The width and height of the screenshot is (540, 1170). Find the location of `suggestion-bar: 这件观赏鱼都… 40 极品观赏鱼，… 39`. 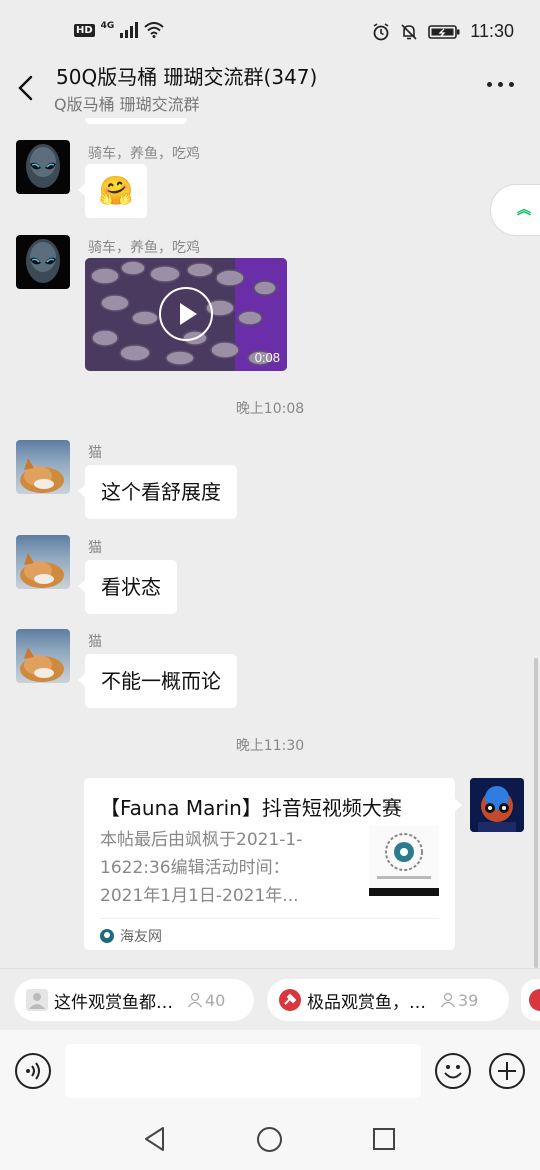

suggestion-bar: 这件观赏鱼都… 40 极品观赏鱼，… 39 is located at coordinates (270, 999).